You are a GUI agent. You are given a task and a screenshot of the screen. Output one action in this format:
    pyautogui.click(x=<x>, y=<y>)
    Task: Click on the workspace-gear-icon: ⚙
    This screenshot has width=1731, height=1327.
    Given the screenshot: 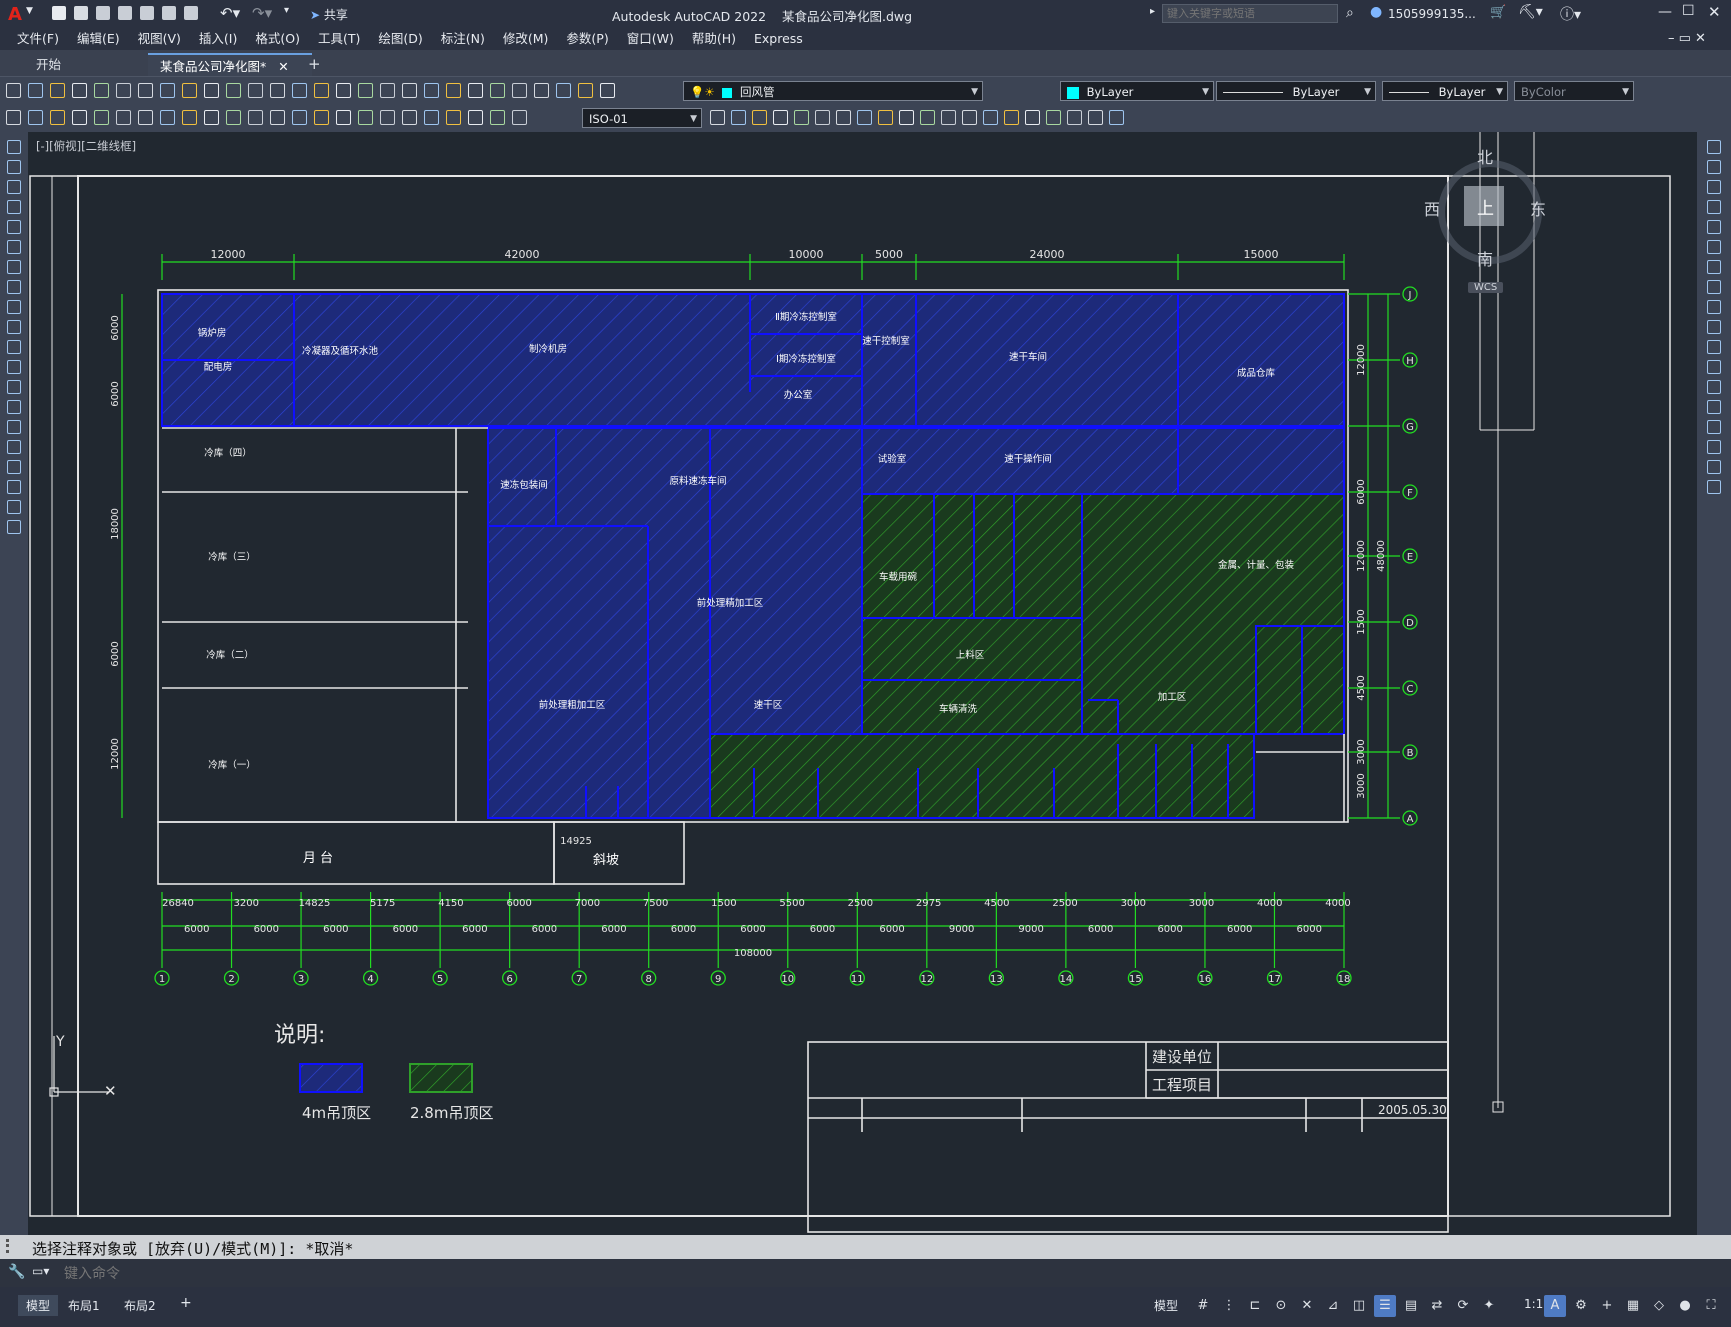 What is the action you would take?
    pyautogui.click(x=1581, y=1306)
    